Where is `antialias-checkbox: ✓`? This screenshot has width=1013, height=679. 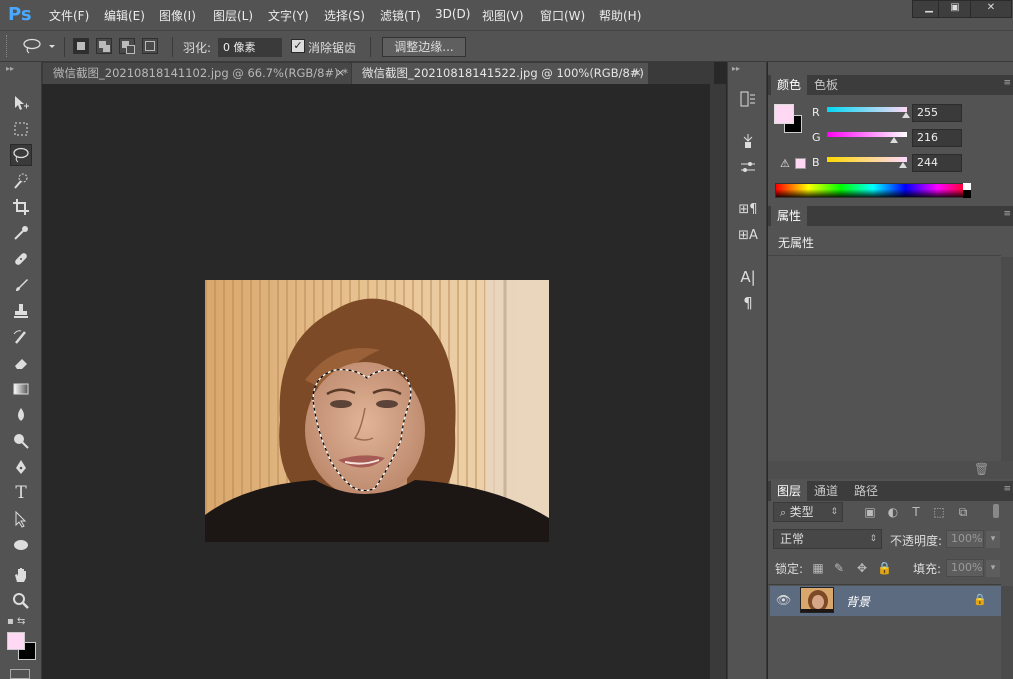
antialias-checkbox: ✓ is located at coordinates (298, 46).